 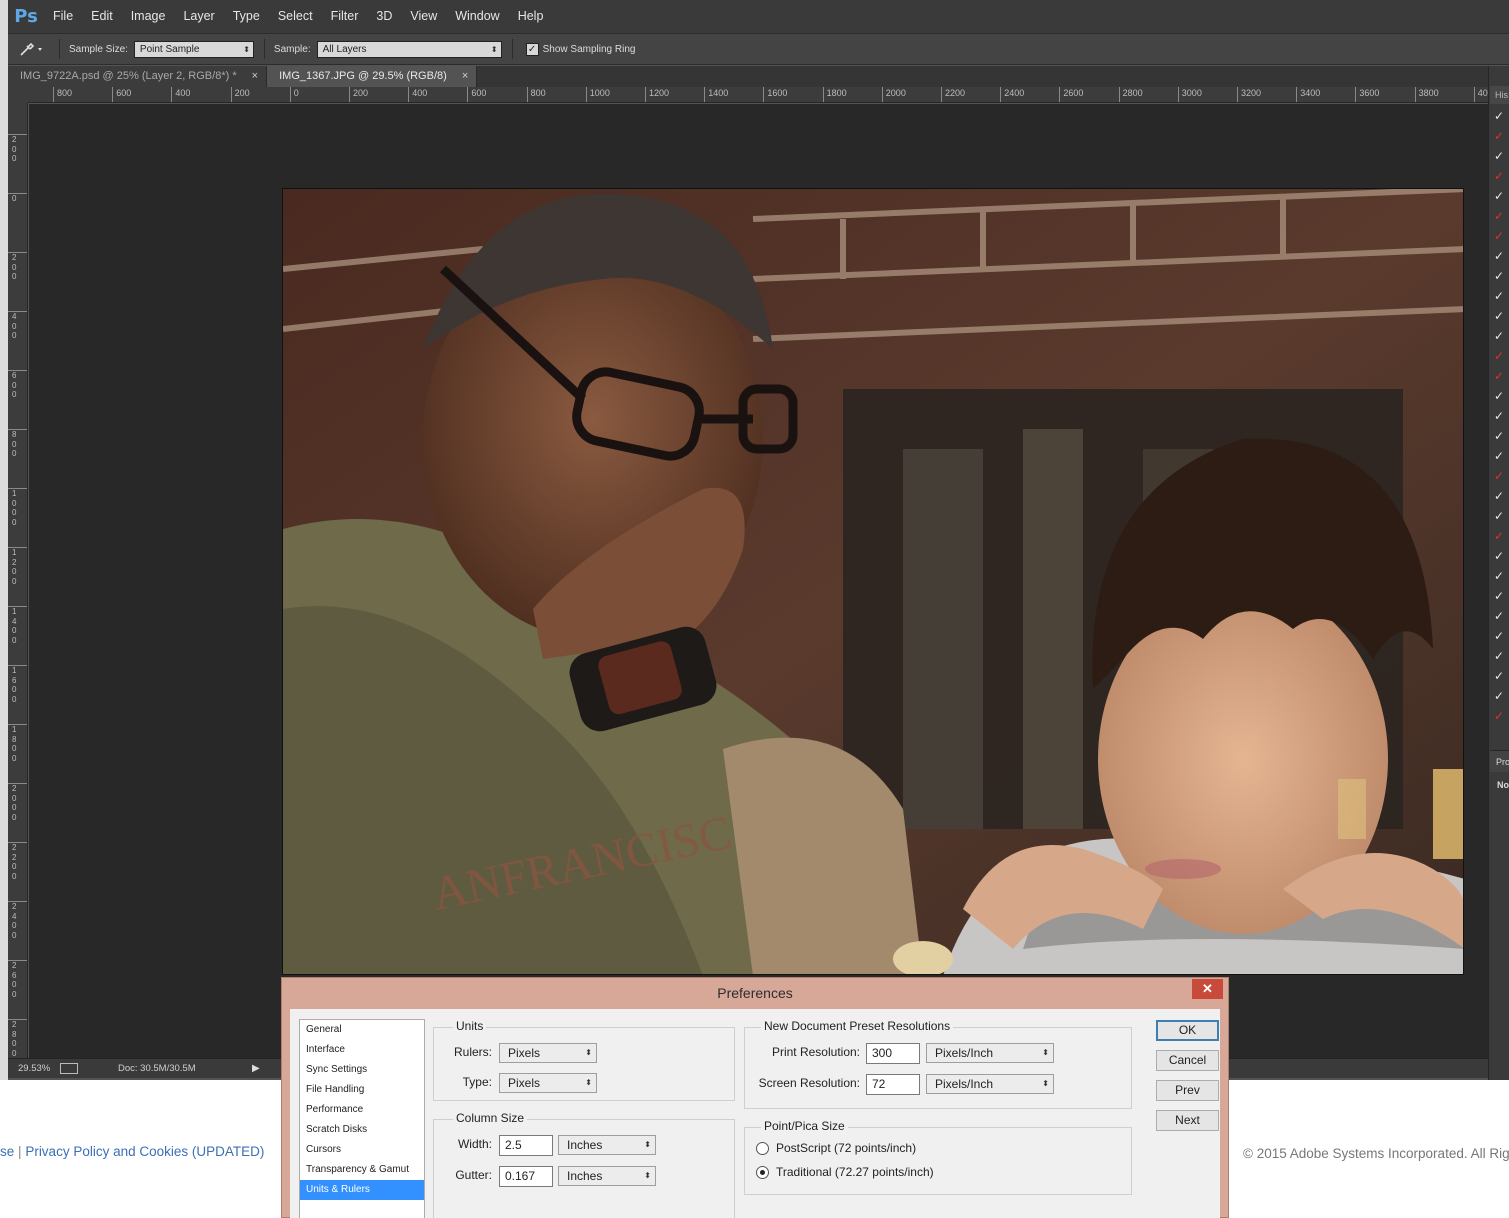 I want to click on menu-3d: 3D, so click(x=384, y=16).